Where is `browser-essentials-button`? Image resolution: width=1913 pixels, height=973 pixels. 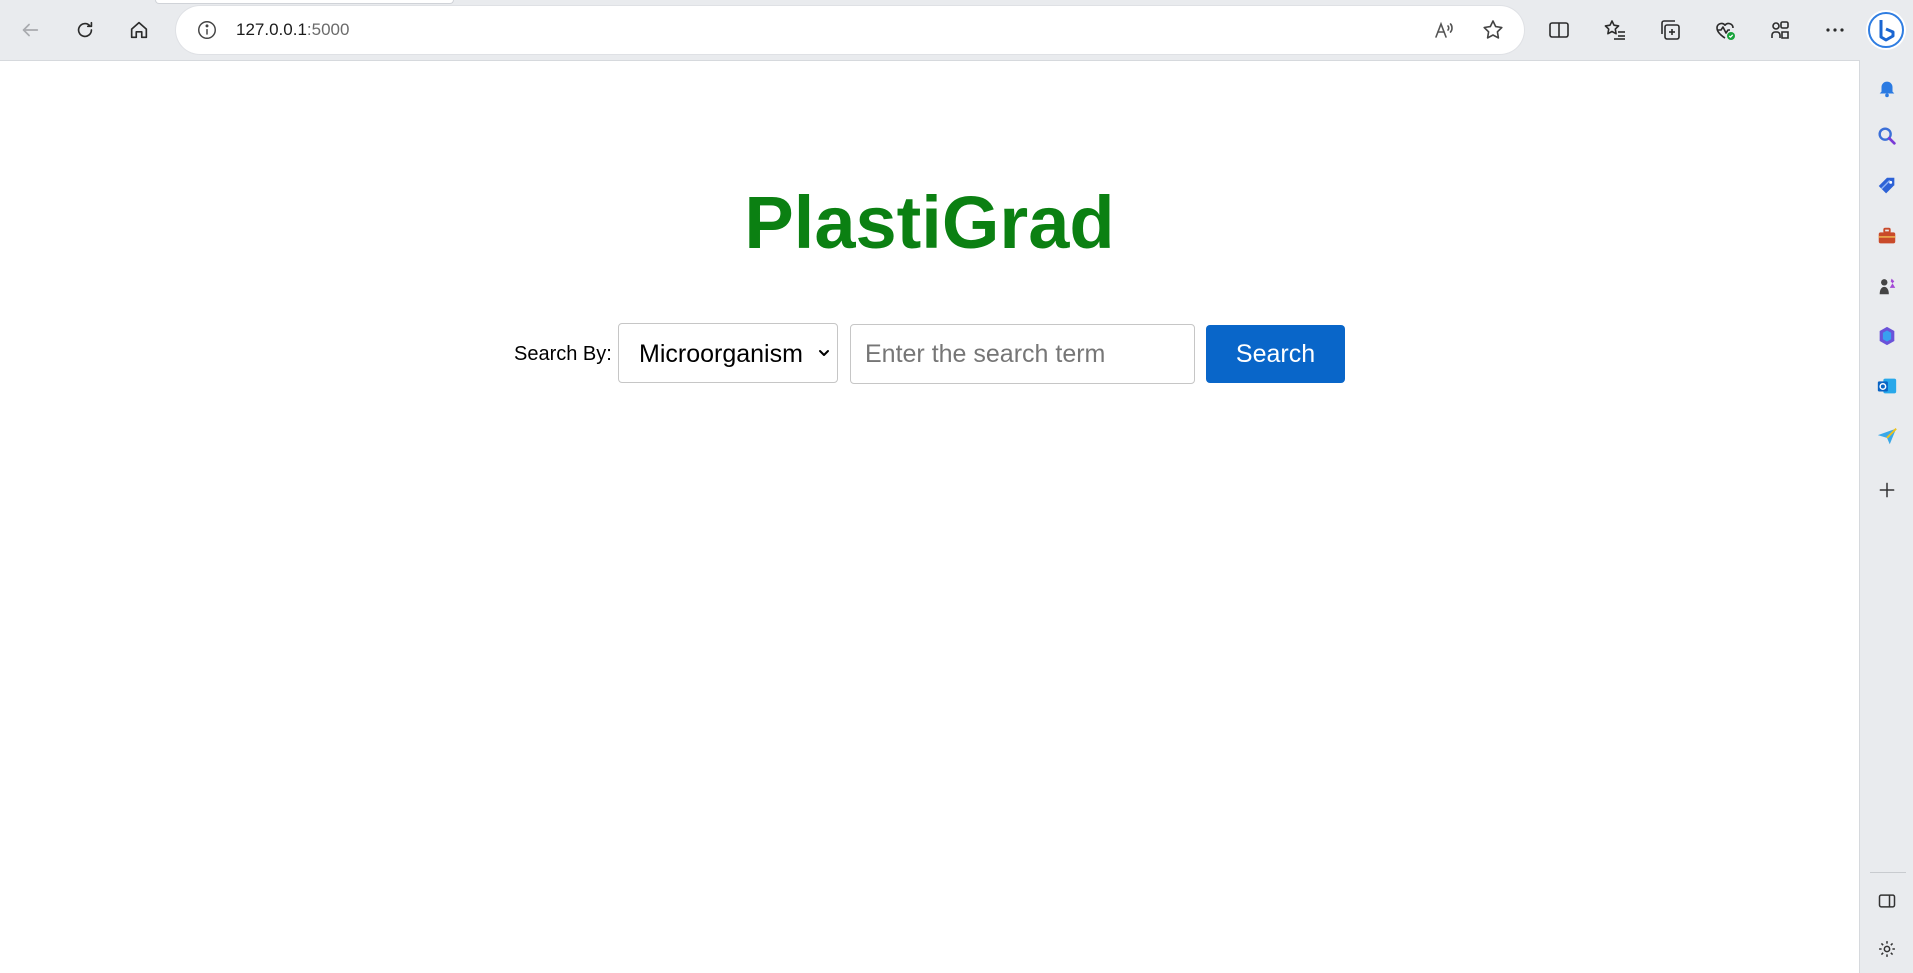 browser-essentials-button is located at coordinates (1725, 30).